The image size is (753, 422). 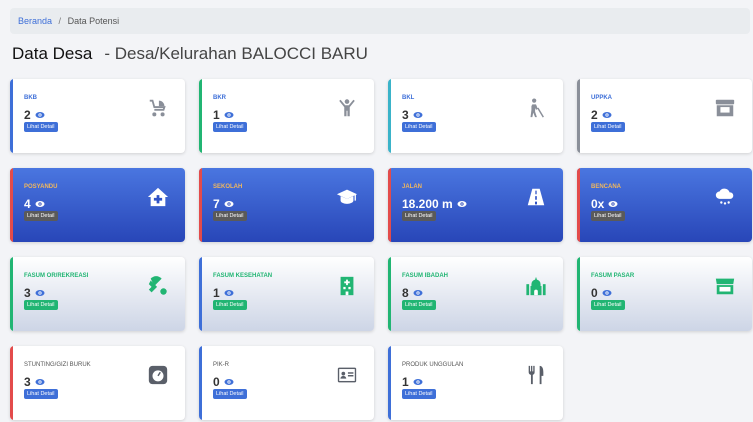 I want to click on id-card-icon, so click(x=347, y=375).